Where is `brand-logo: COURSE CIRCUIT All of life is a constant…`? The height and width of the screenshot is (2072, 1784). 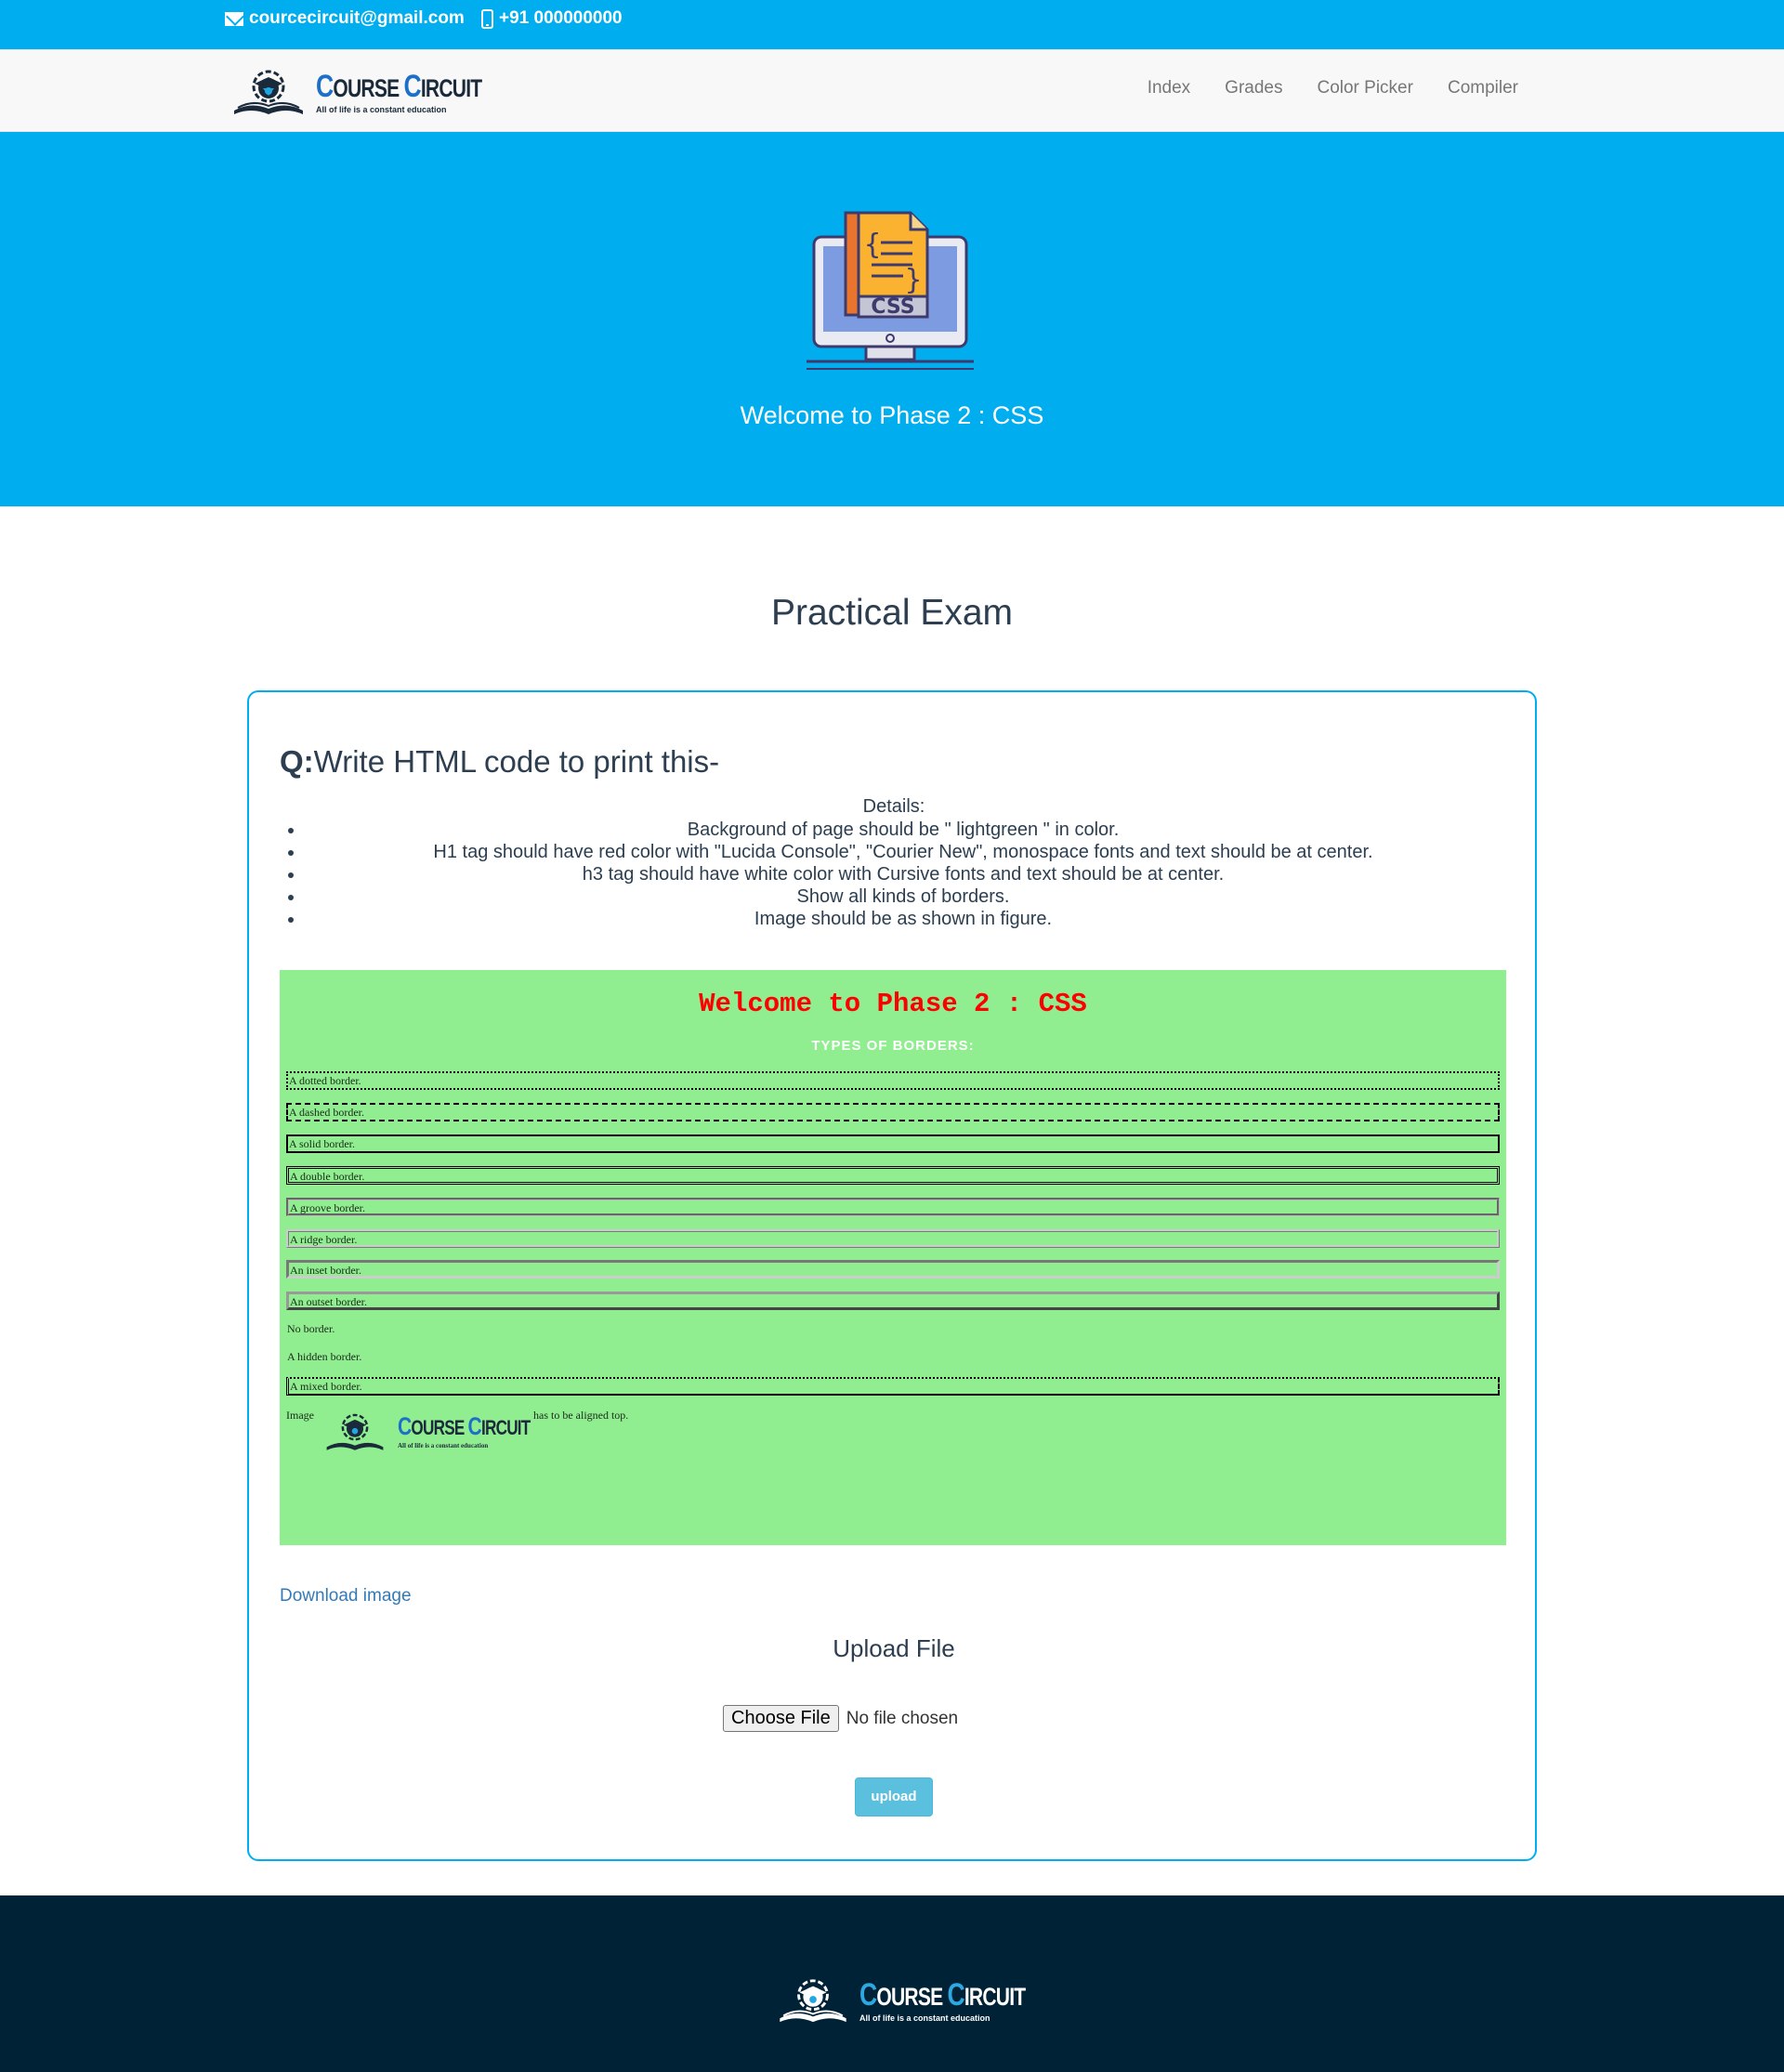
brand-logo: COURSE CIRCUIT All of life is a constant… is located at coordinates (379, 92).